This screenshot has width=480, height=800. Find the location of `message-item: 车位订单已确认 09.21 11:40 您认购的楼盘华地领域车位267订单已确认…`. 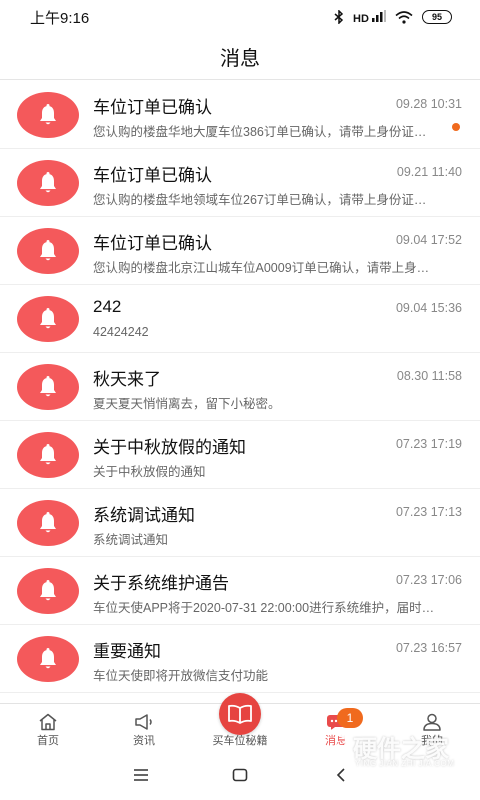

message-item: 车位订单已确认 09.21 11:40 您认购的楼盘华地领域车位267订单已确认… is located at coordinates (240, 183).